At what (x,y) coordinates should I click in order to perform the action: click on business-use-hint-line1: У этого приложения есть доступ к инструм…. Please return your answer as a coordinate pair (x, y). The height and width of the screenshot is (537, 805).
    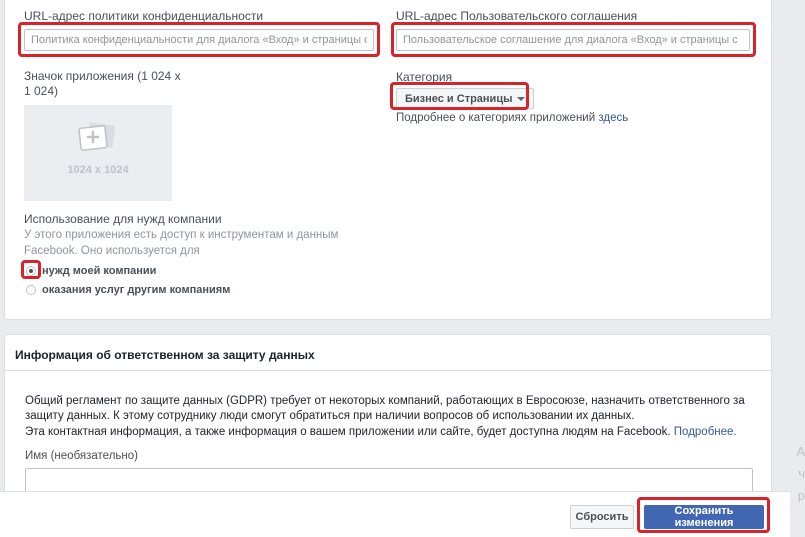
    Looking at the image, I should click on (181, 235).